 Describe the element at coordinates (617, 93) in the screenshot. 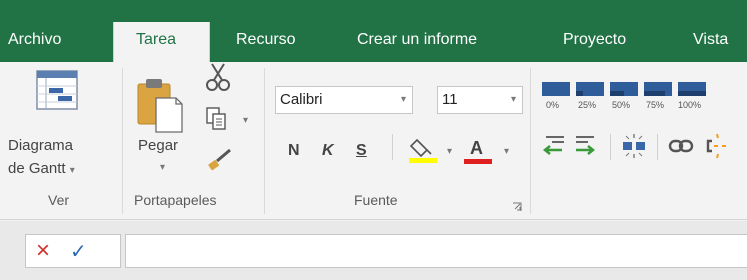

I see `percent-50-fill` at that location.